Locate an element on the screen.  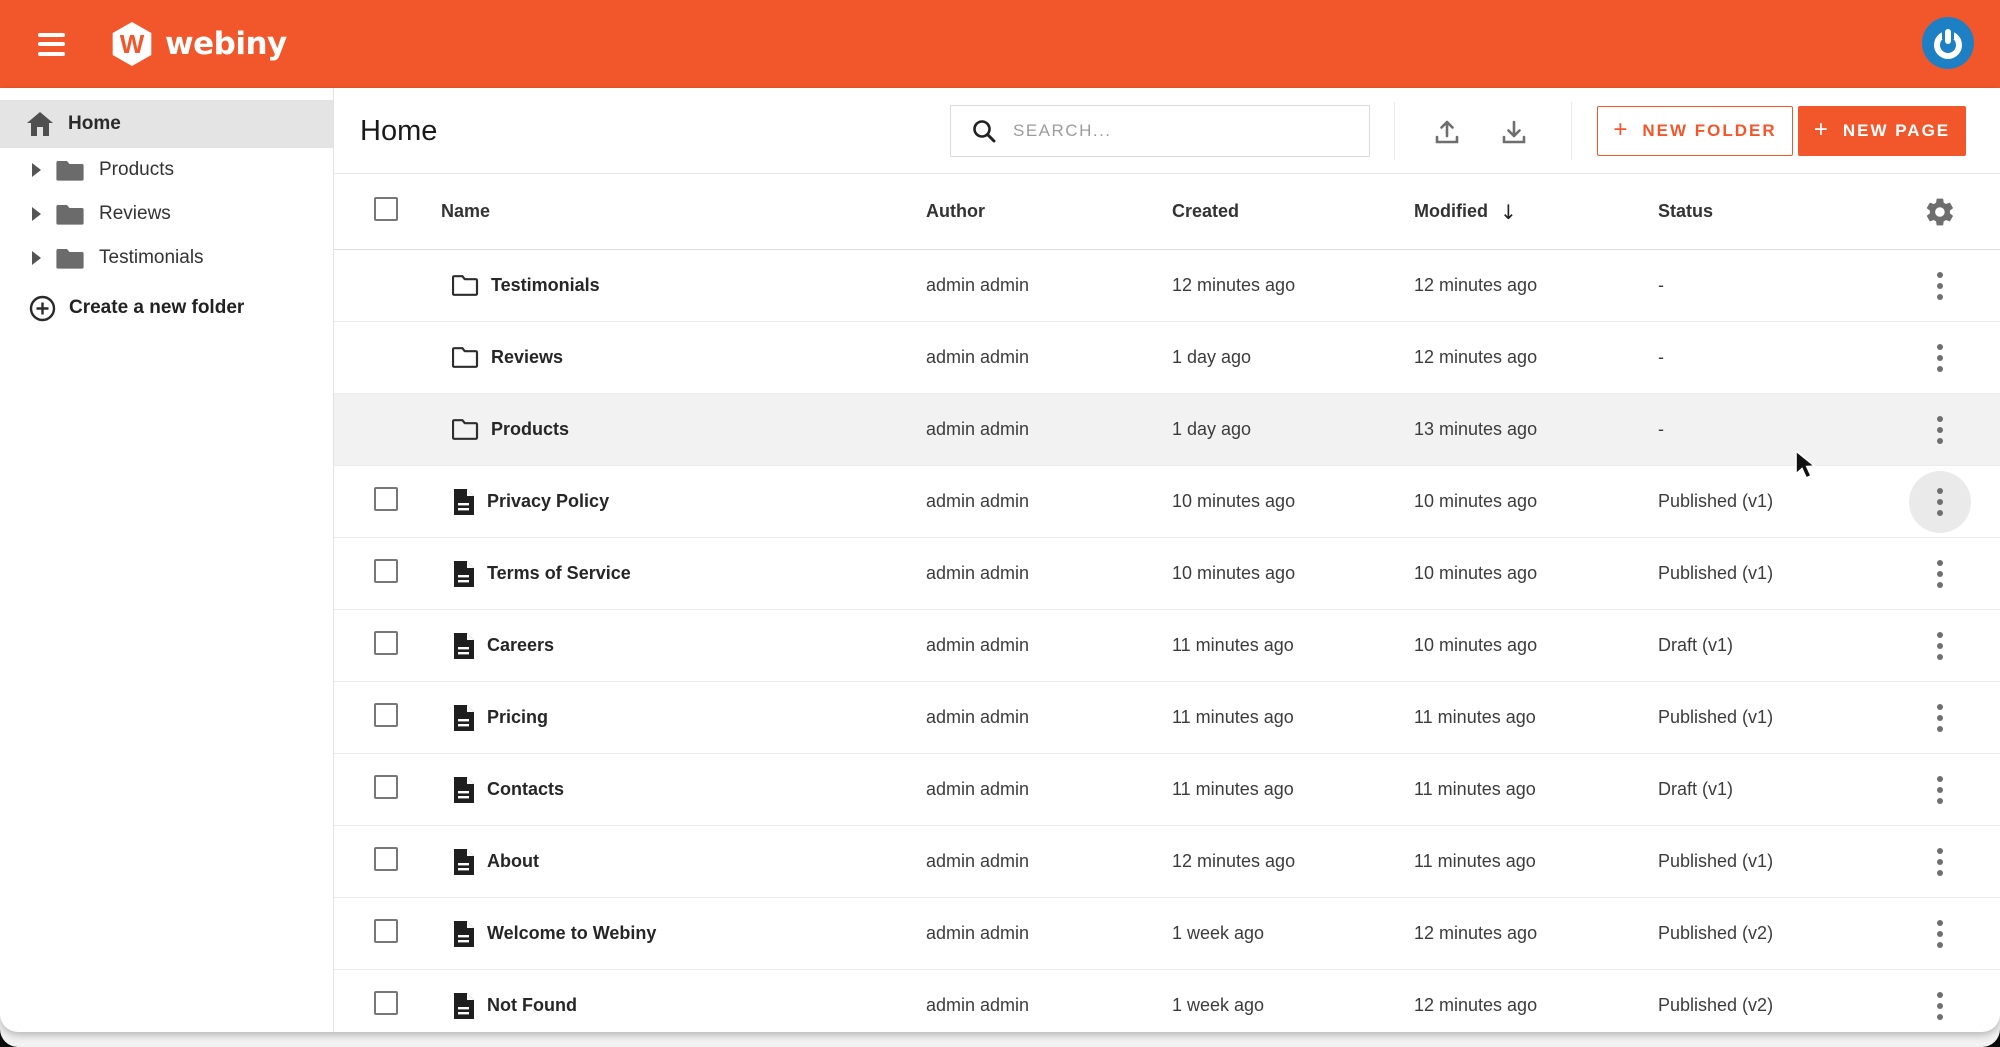
row-name: Contacts is located at coordinates (525, 789).